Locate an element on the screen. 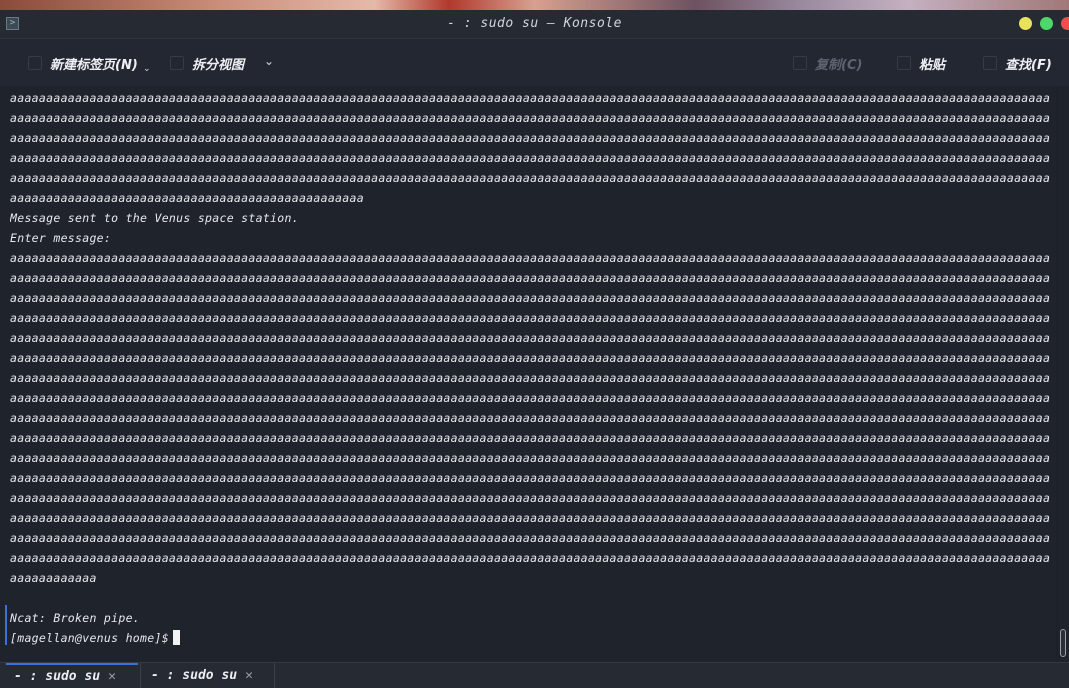  terminal-line: aaaaaaaaaaaa is located at coordinates (53, 578).